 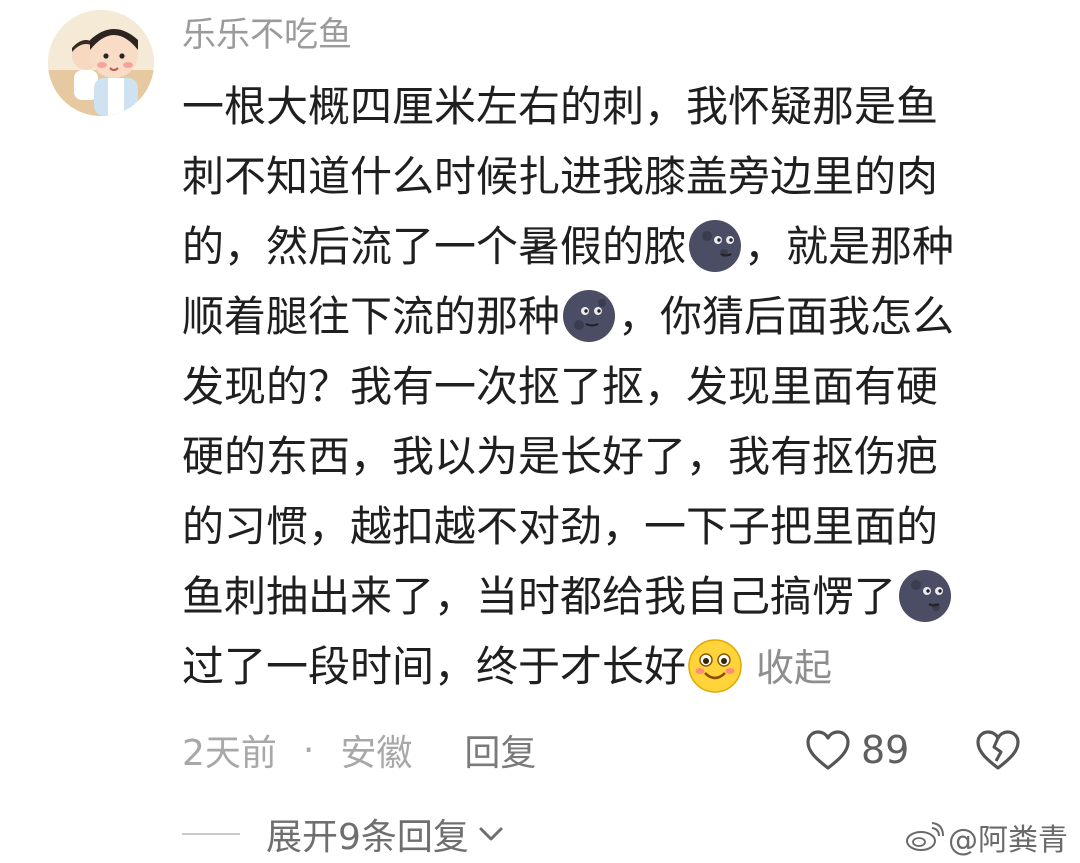 I want to click on reply-button: 回复, so click(x=500, y=750).